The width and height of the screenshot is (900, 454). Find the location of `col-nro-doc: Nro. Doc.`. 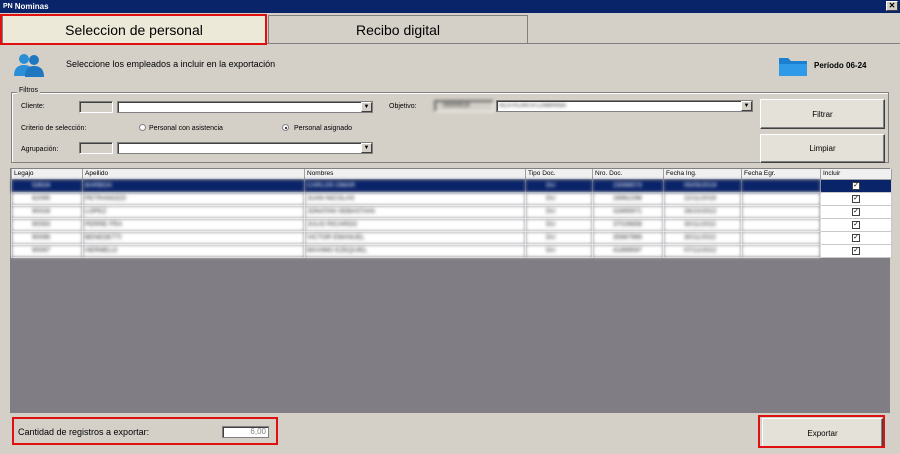

col-nro-doc: Nro. Doc. is located at coordinates (628, 174).